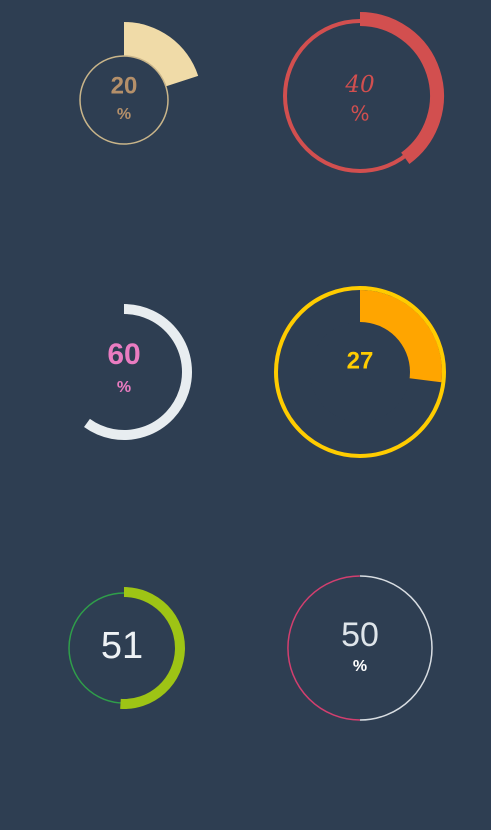  Describe the element at coordinates (124, 85) in the screenshot. I see `gauge-20-value: 20` at that location.